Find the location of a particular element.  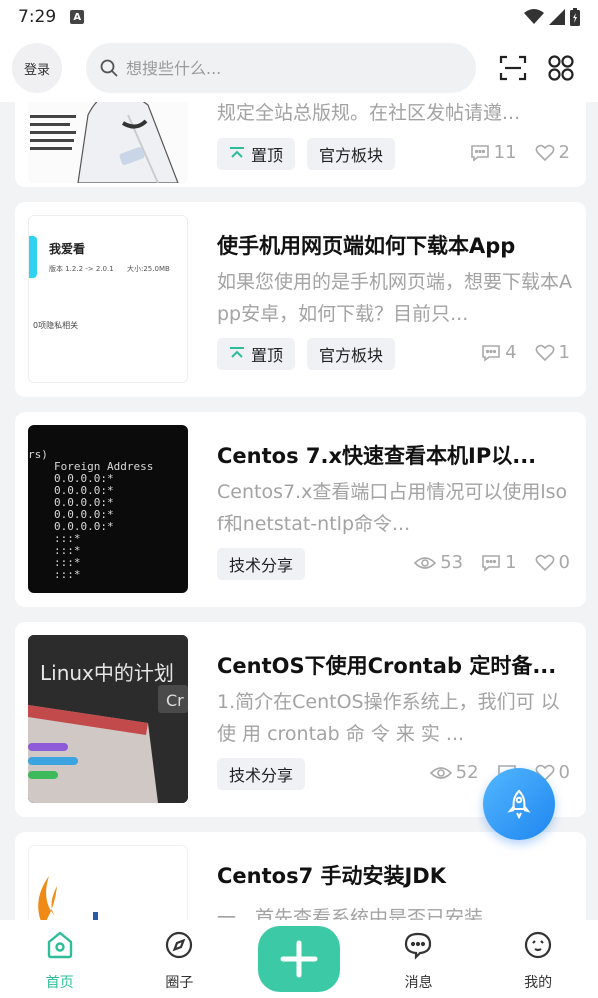

nav-messages: 消息 is located at coordinates (419, 959).